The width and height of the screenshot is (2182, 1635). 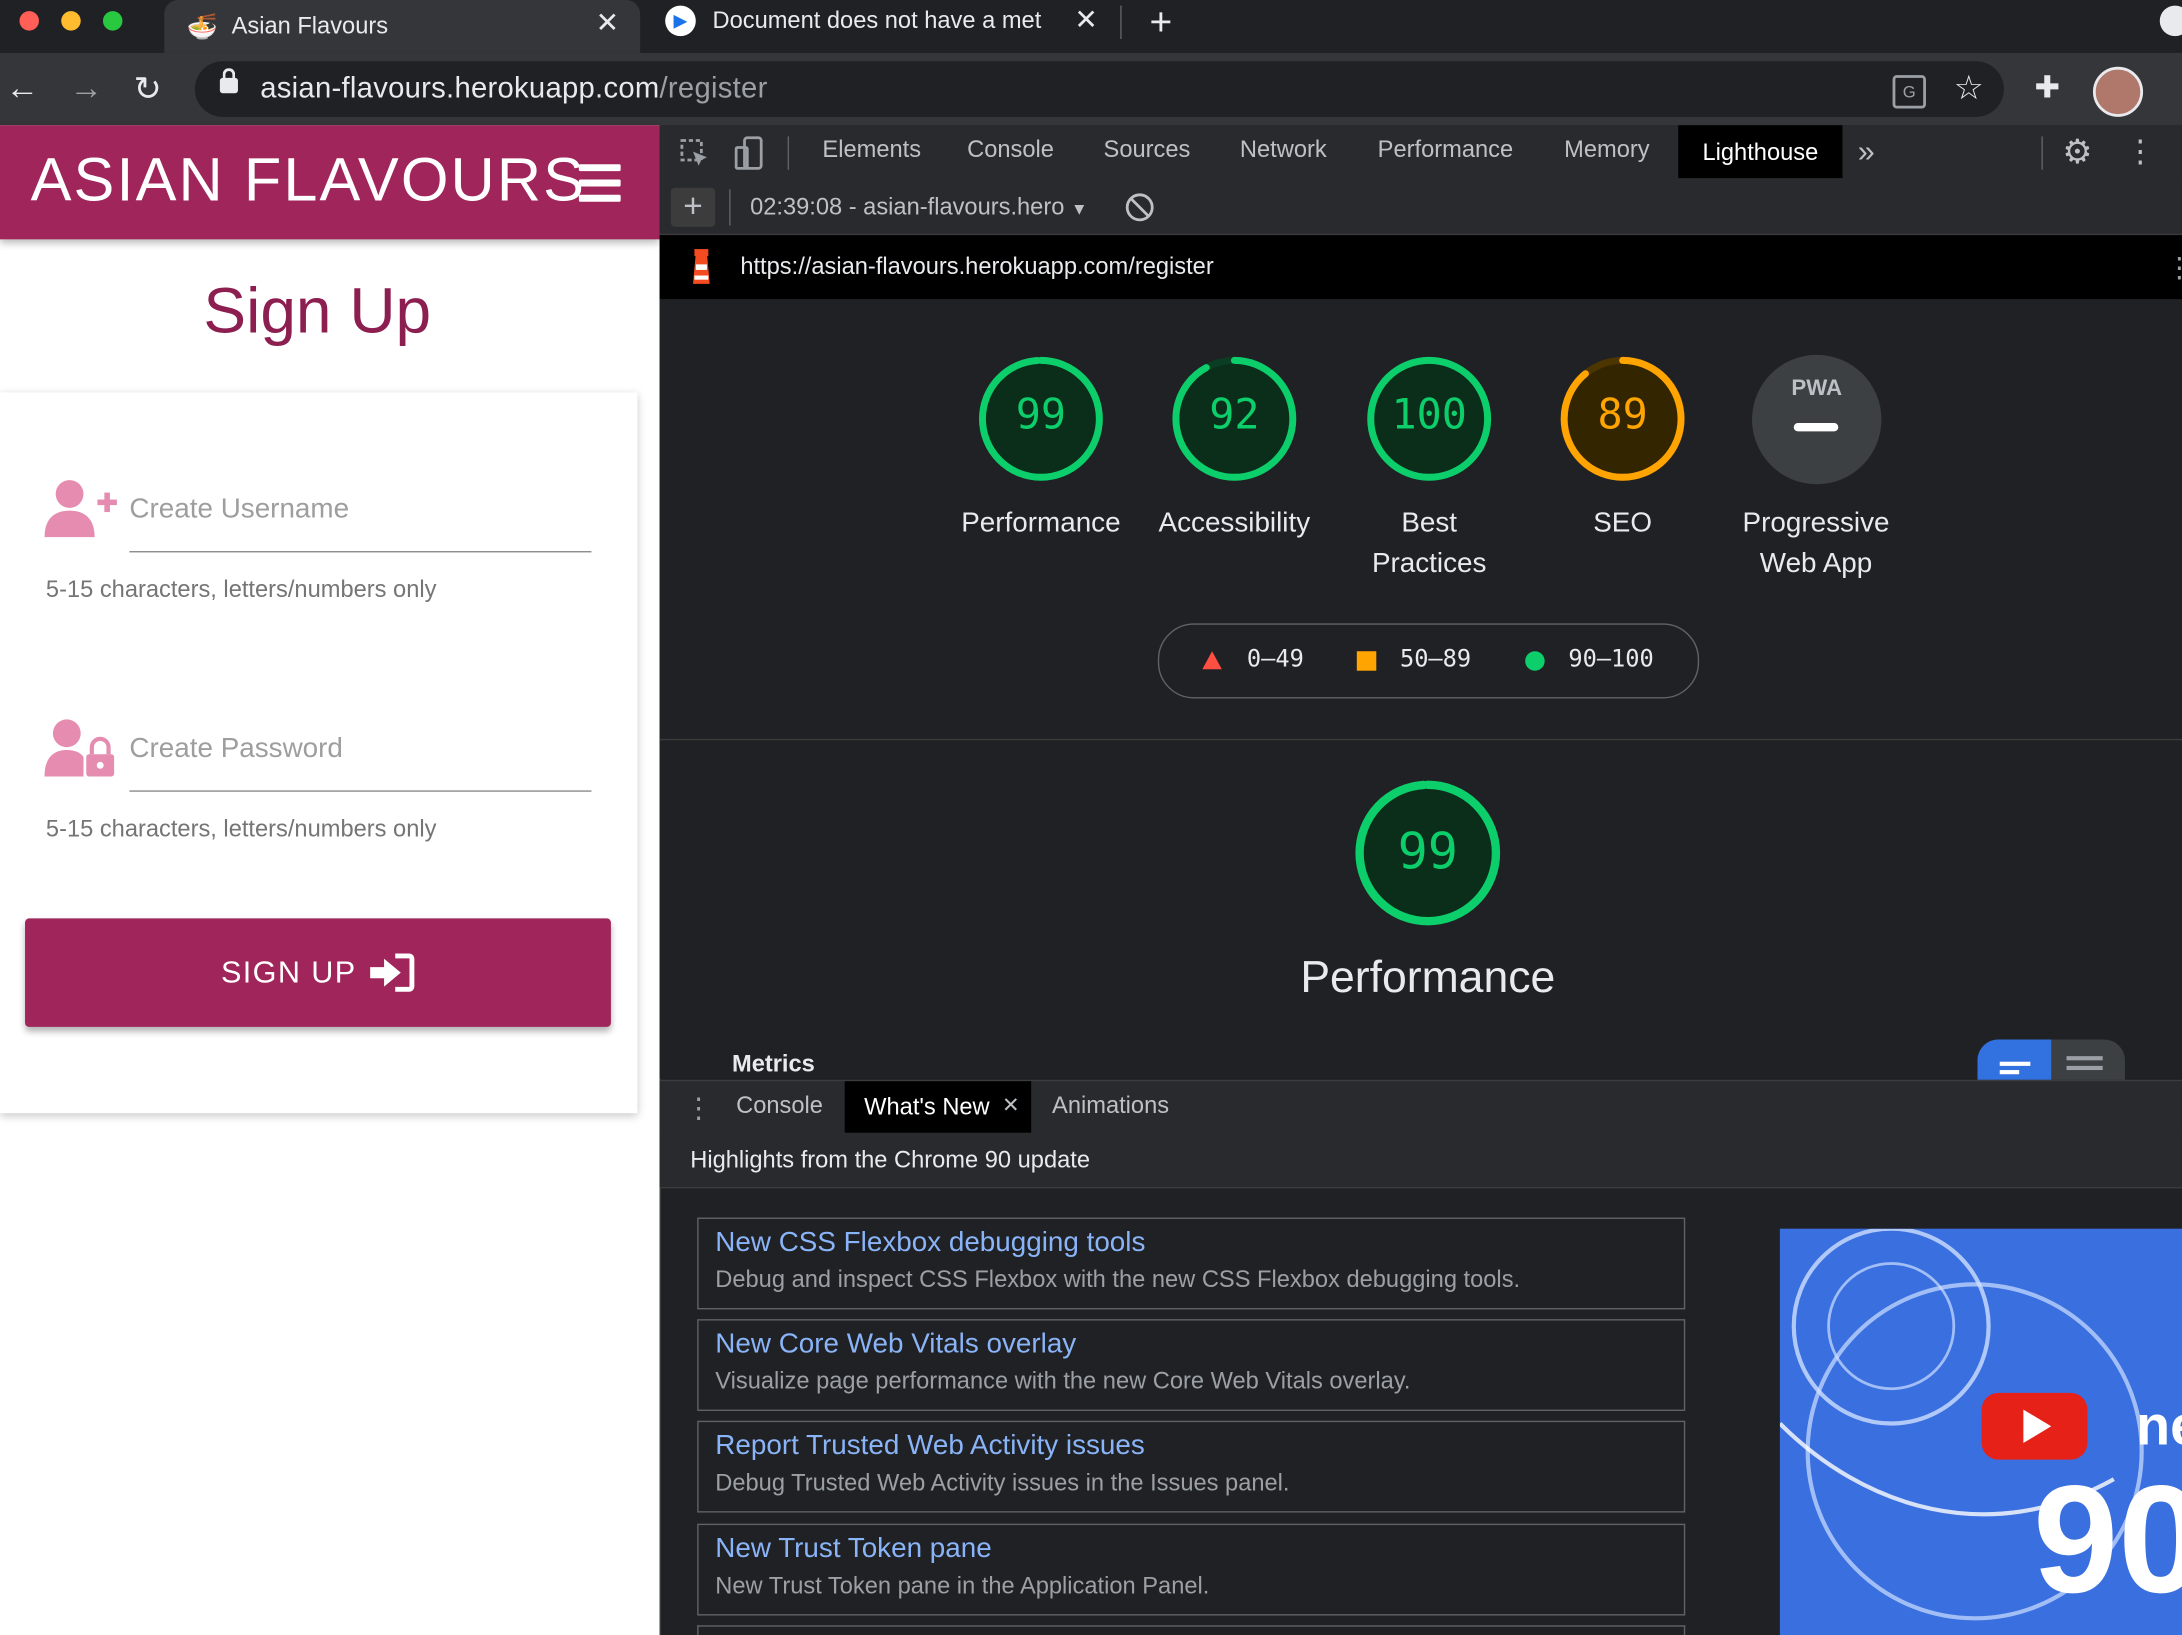 I want to click on tab-lighthouse: Lighthouse, so click(x=1760, y=152).